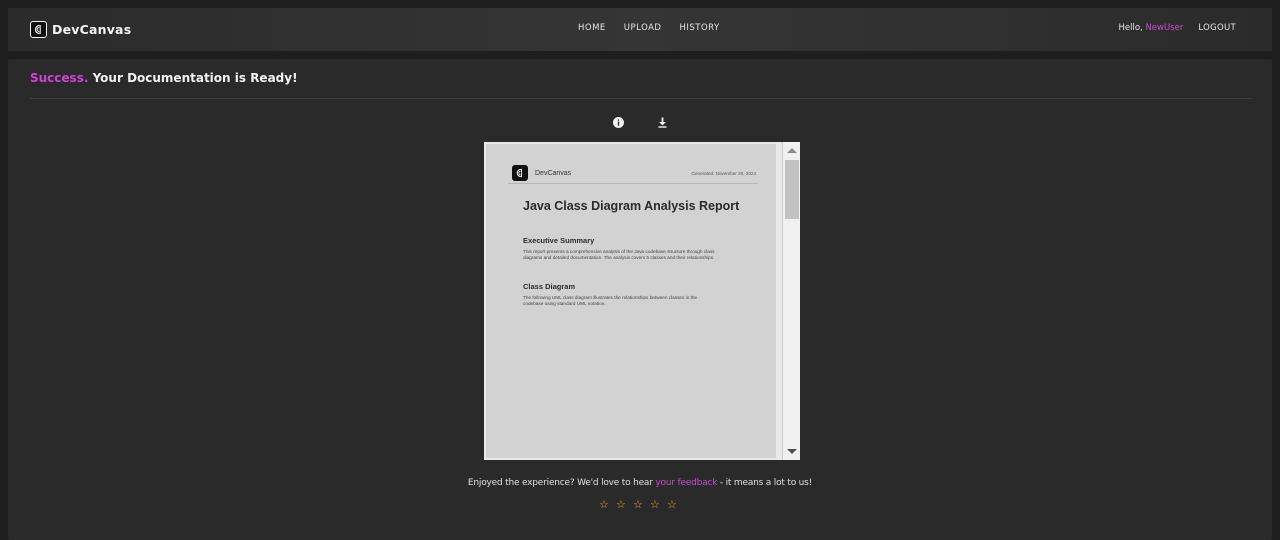 The height and width of the screenshot is (540, 1280). I want to click on document-title: Java Class Diagram Analysis Report, so click(631, 206).